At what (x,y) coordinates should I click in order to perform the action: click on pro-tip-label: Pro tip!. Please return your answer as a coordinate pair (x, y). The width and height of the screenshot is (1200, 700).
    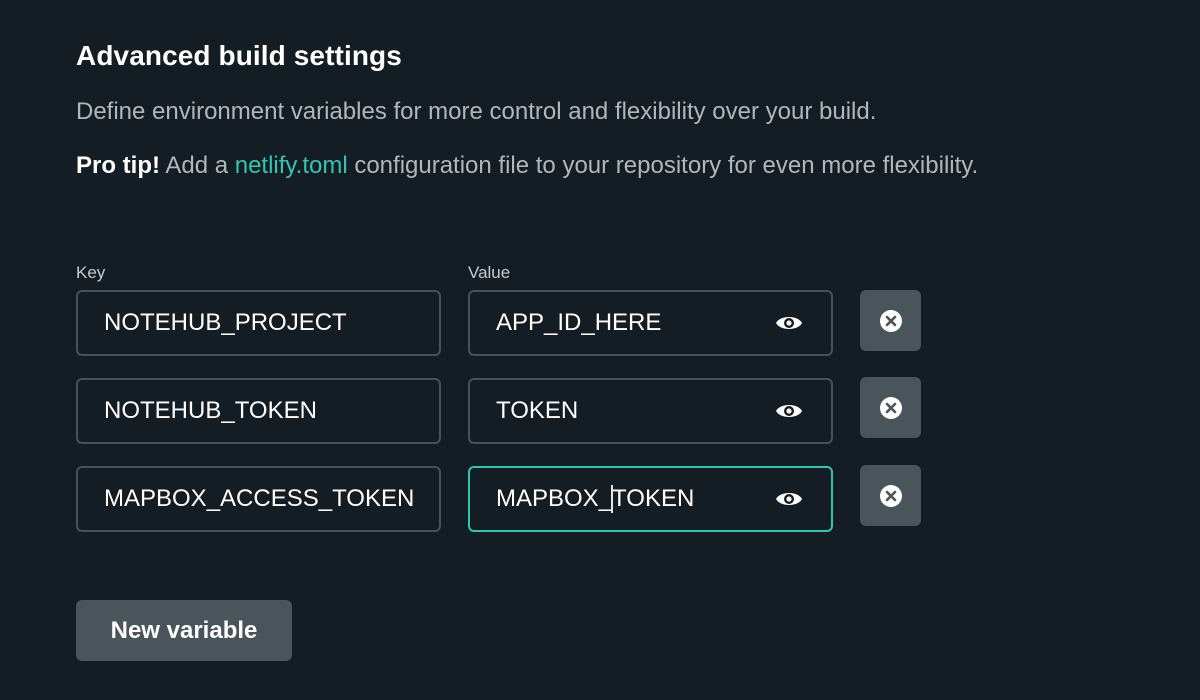
    Looking at the image, I should click on (118, 165).